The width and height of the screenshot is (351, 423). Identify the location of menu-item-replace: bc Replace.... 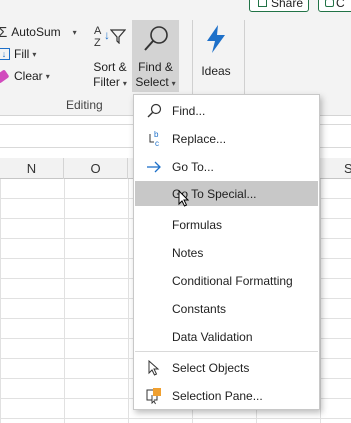
(226, 138).